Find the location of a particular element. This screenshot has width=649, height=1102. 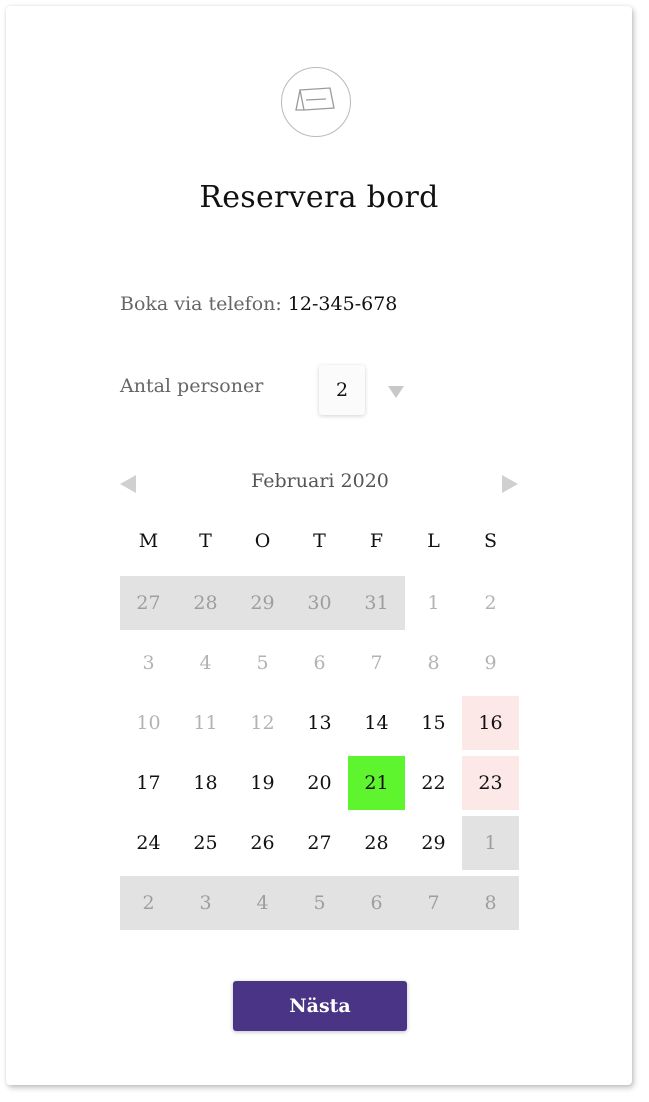

phone-label: Boka via telefon: is located at coordinates (201, 304).